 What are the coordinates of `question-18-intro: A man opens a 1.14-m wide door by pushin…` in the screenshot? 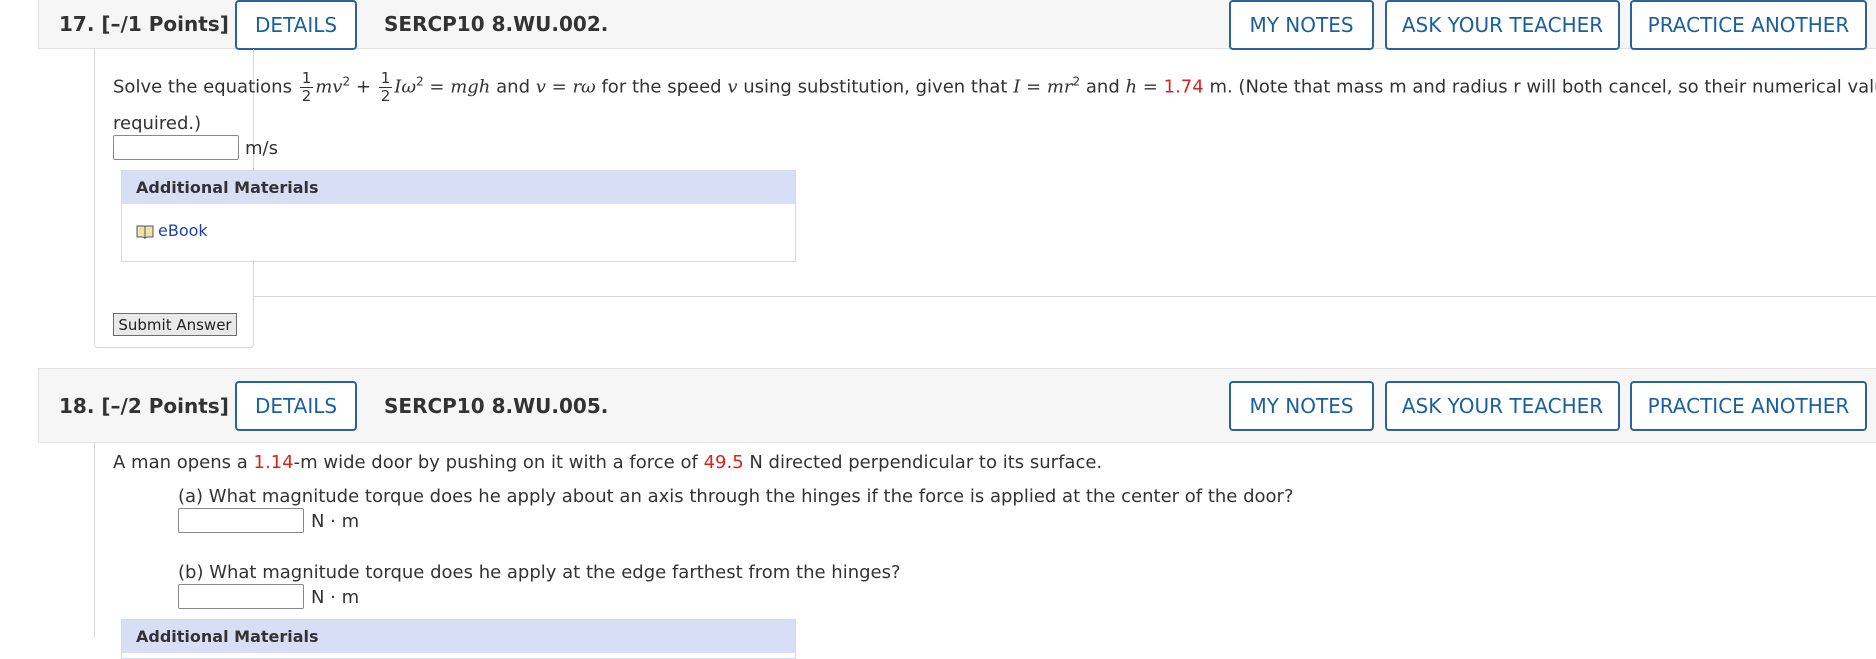 It's located at (608, 462).